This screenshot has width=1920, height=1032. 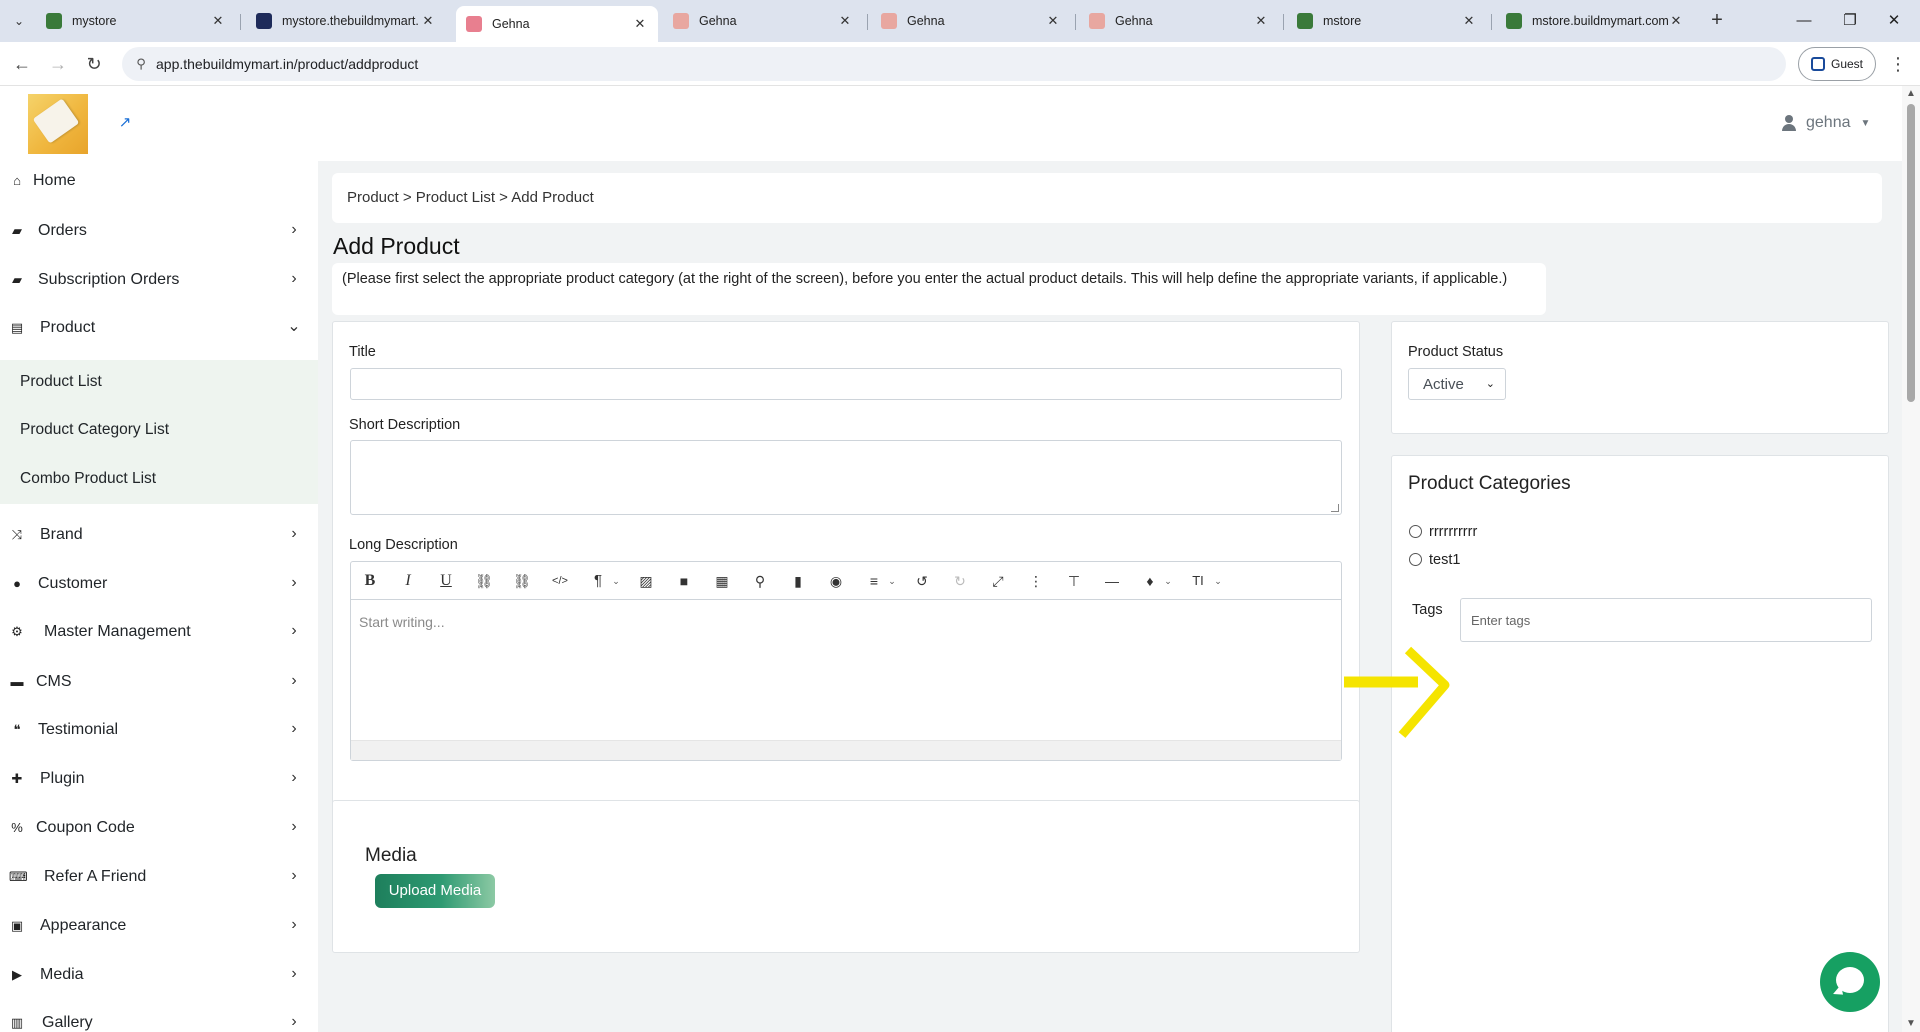 I want to click on browser-menu-icon: ⋮, so click(x=1898, y=64).